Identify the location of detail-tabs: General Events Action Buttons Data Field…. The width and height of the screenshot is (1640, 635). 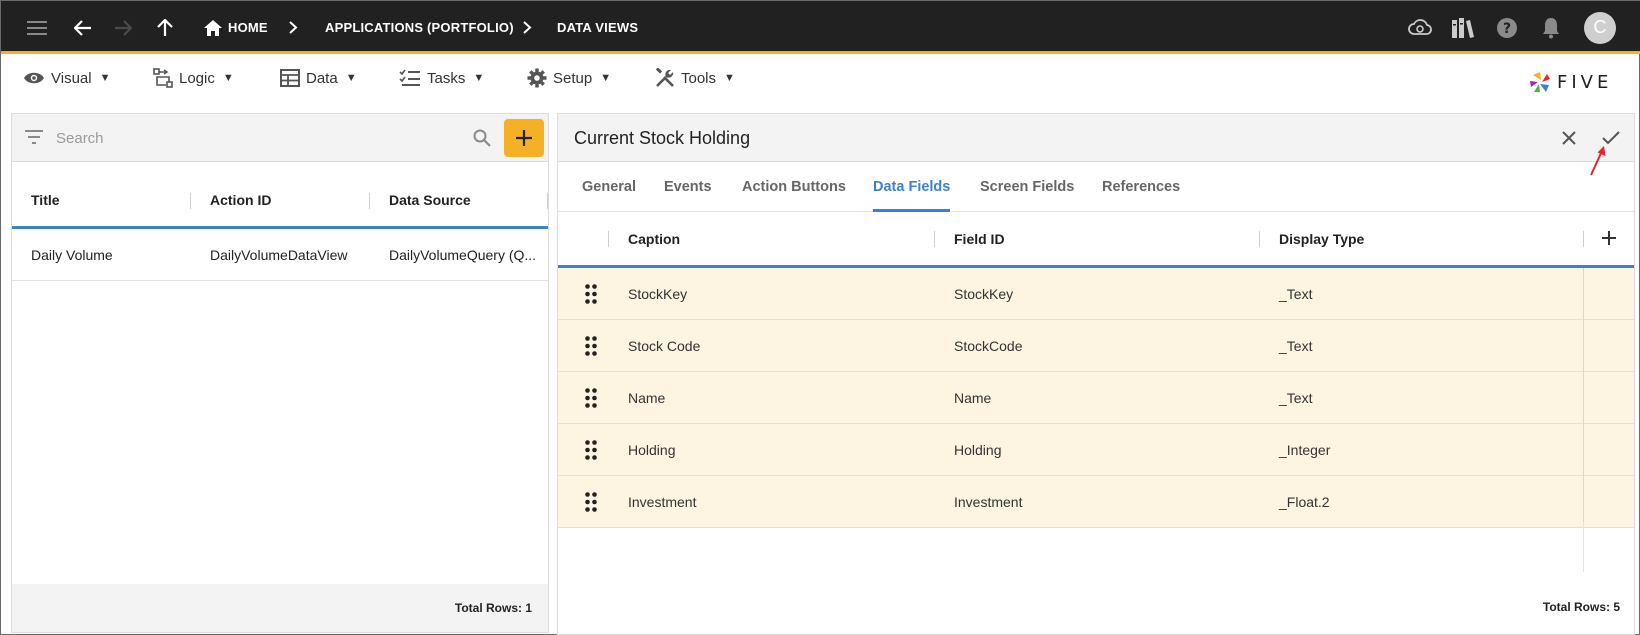
(1096, 187).